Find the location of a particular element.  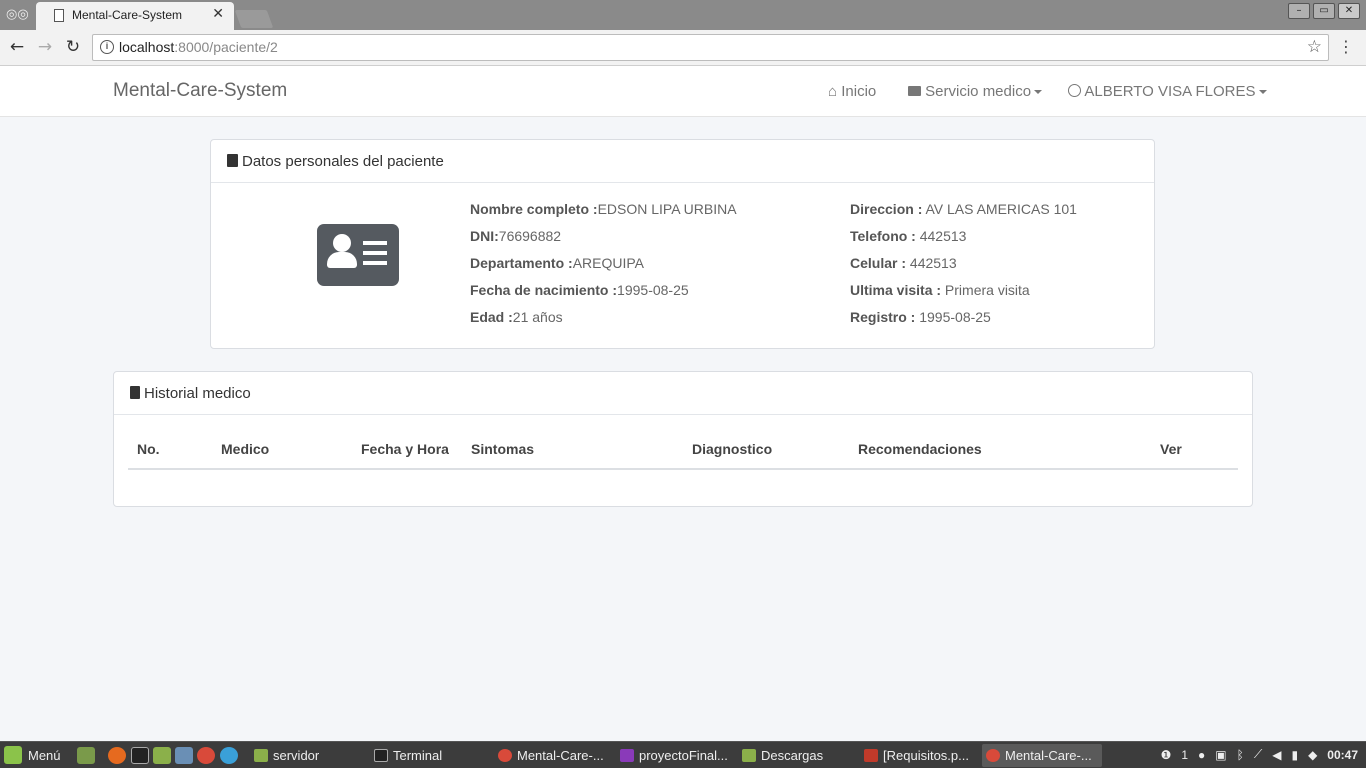

new-tab-button is located at coordinates (254, 19).